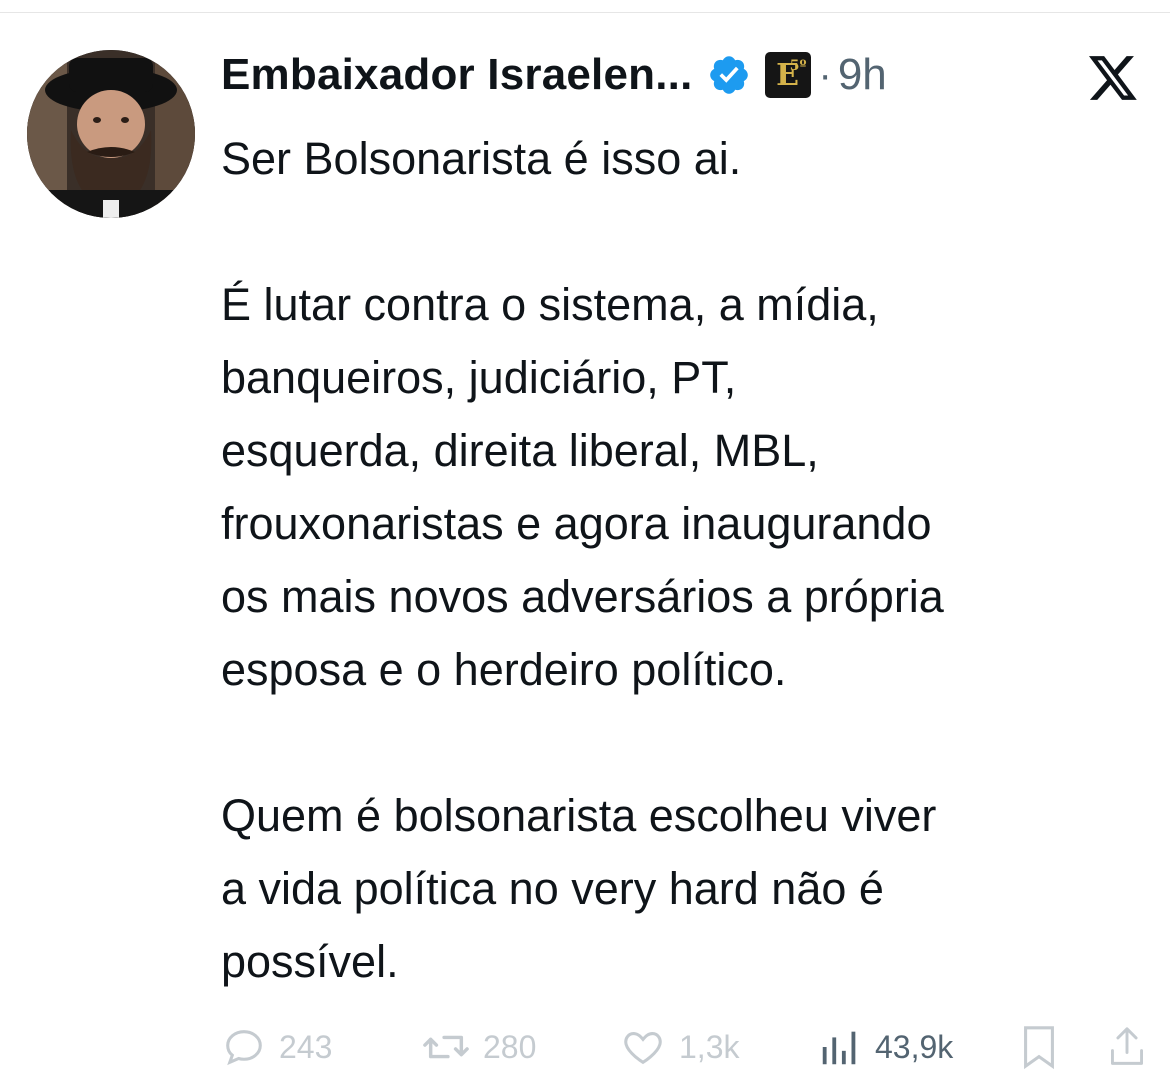 This screenshot has height=1091, width=1170. What do you see at coordinates (585, 12) in the screenshot?
I see `top-divider` at bounding box center [585, 12].